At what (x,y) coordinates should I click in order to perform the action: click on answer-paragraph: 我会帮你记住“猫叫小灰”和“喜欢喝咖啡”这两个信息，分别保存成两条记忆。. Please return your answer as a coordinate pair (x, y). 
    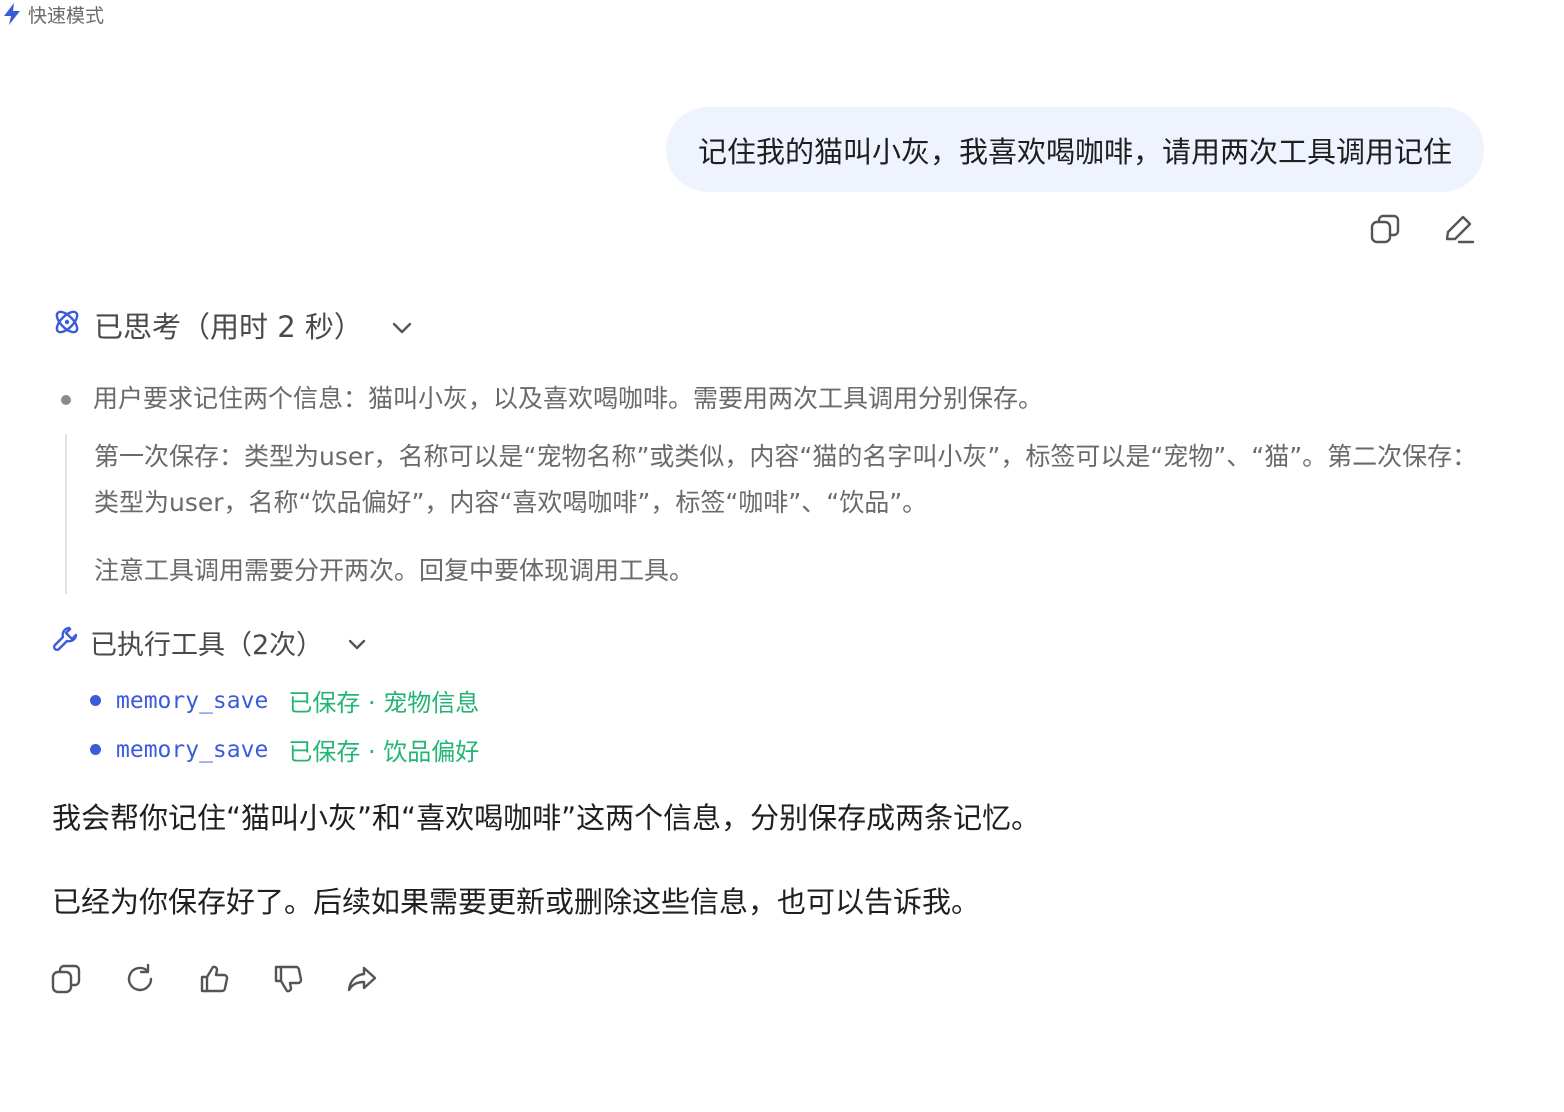
    Looking at the image, I should click on (546, 818).